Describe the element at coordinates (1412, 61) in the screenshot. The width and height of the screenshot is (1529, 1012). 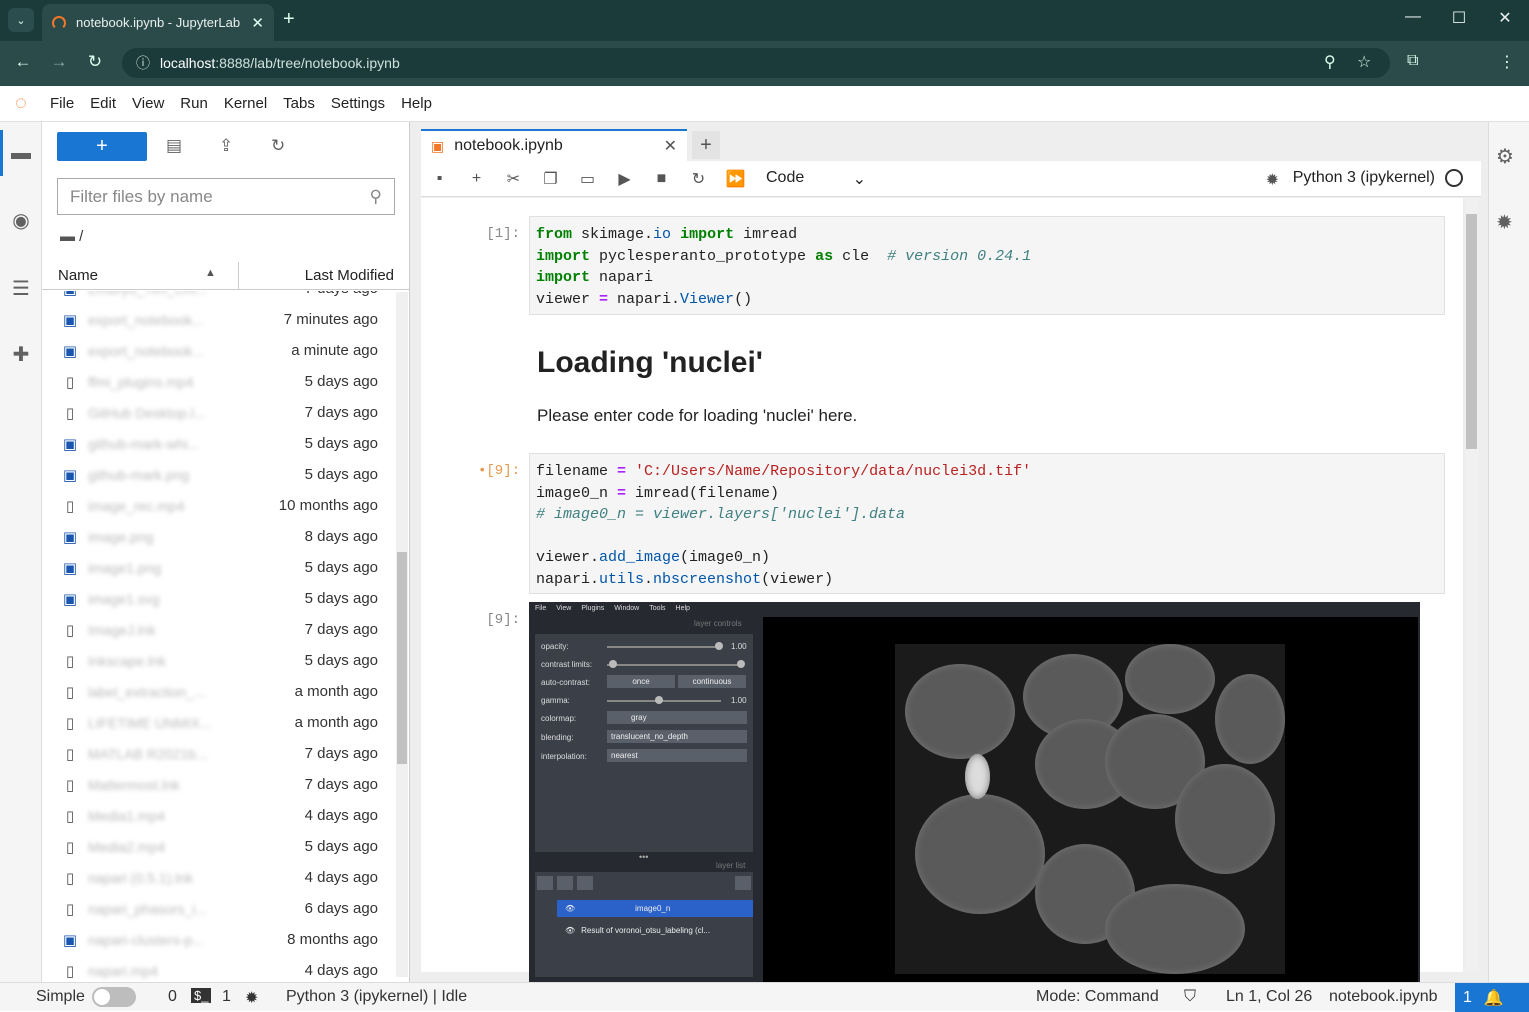
I see `extensions-icon: ⧉` at that location.